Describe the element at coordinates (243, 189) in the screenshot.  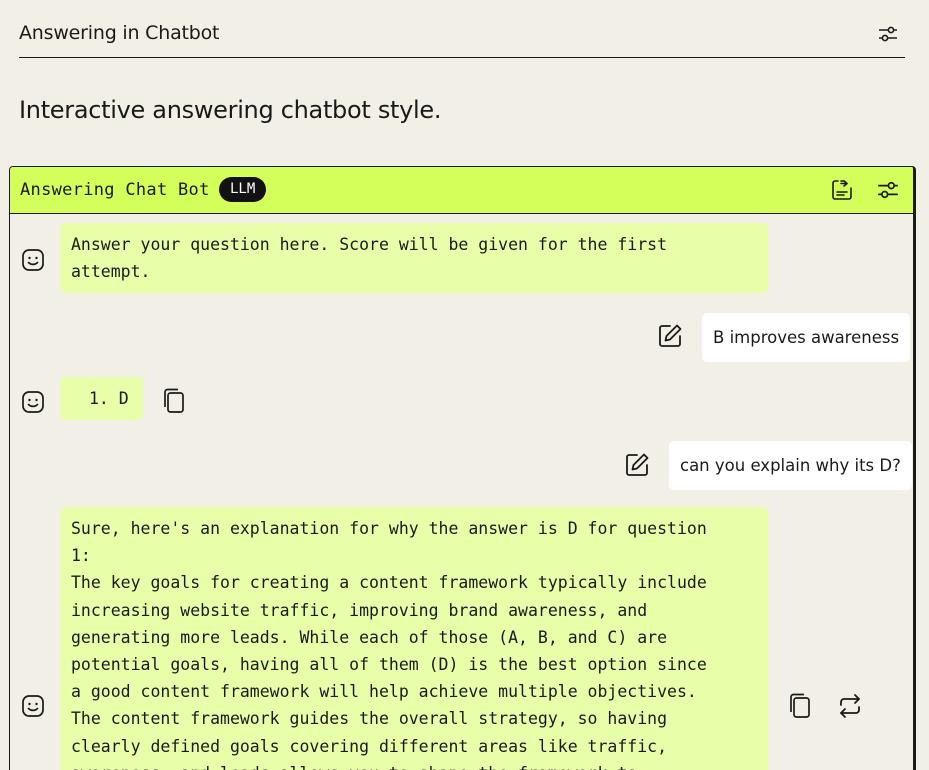
I see `llm-badge: LLM` at that location.